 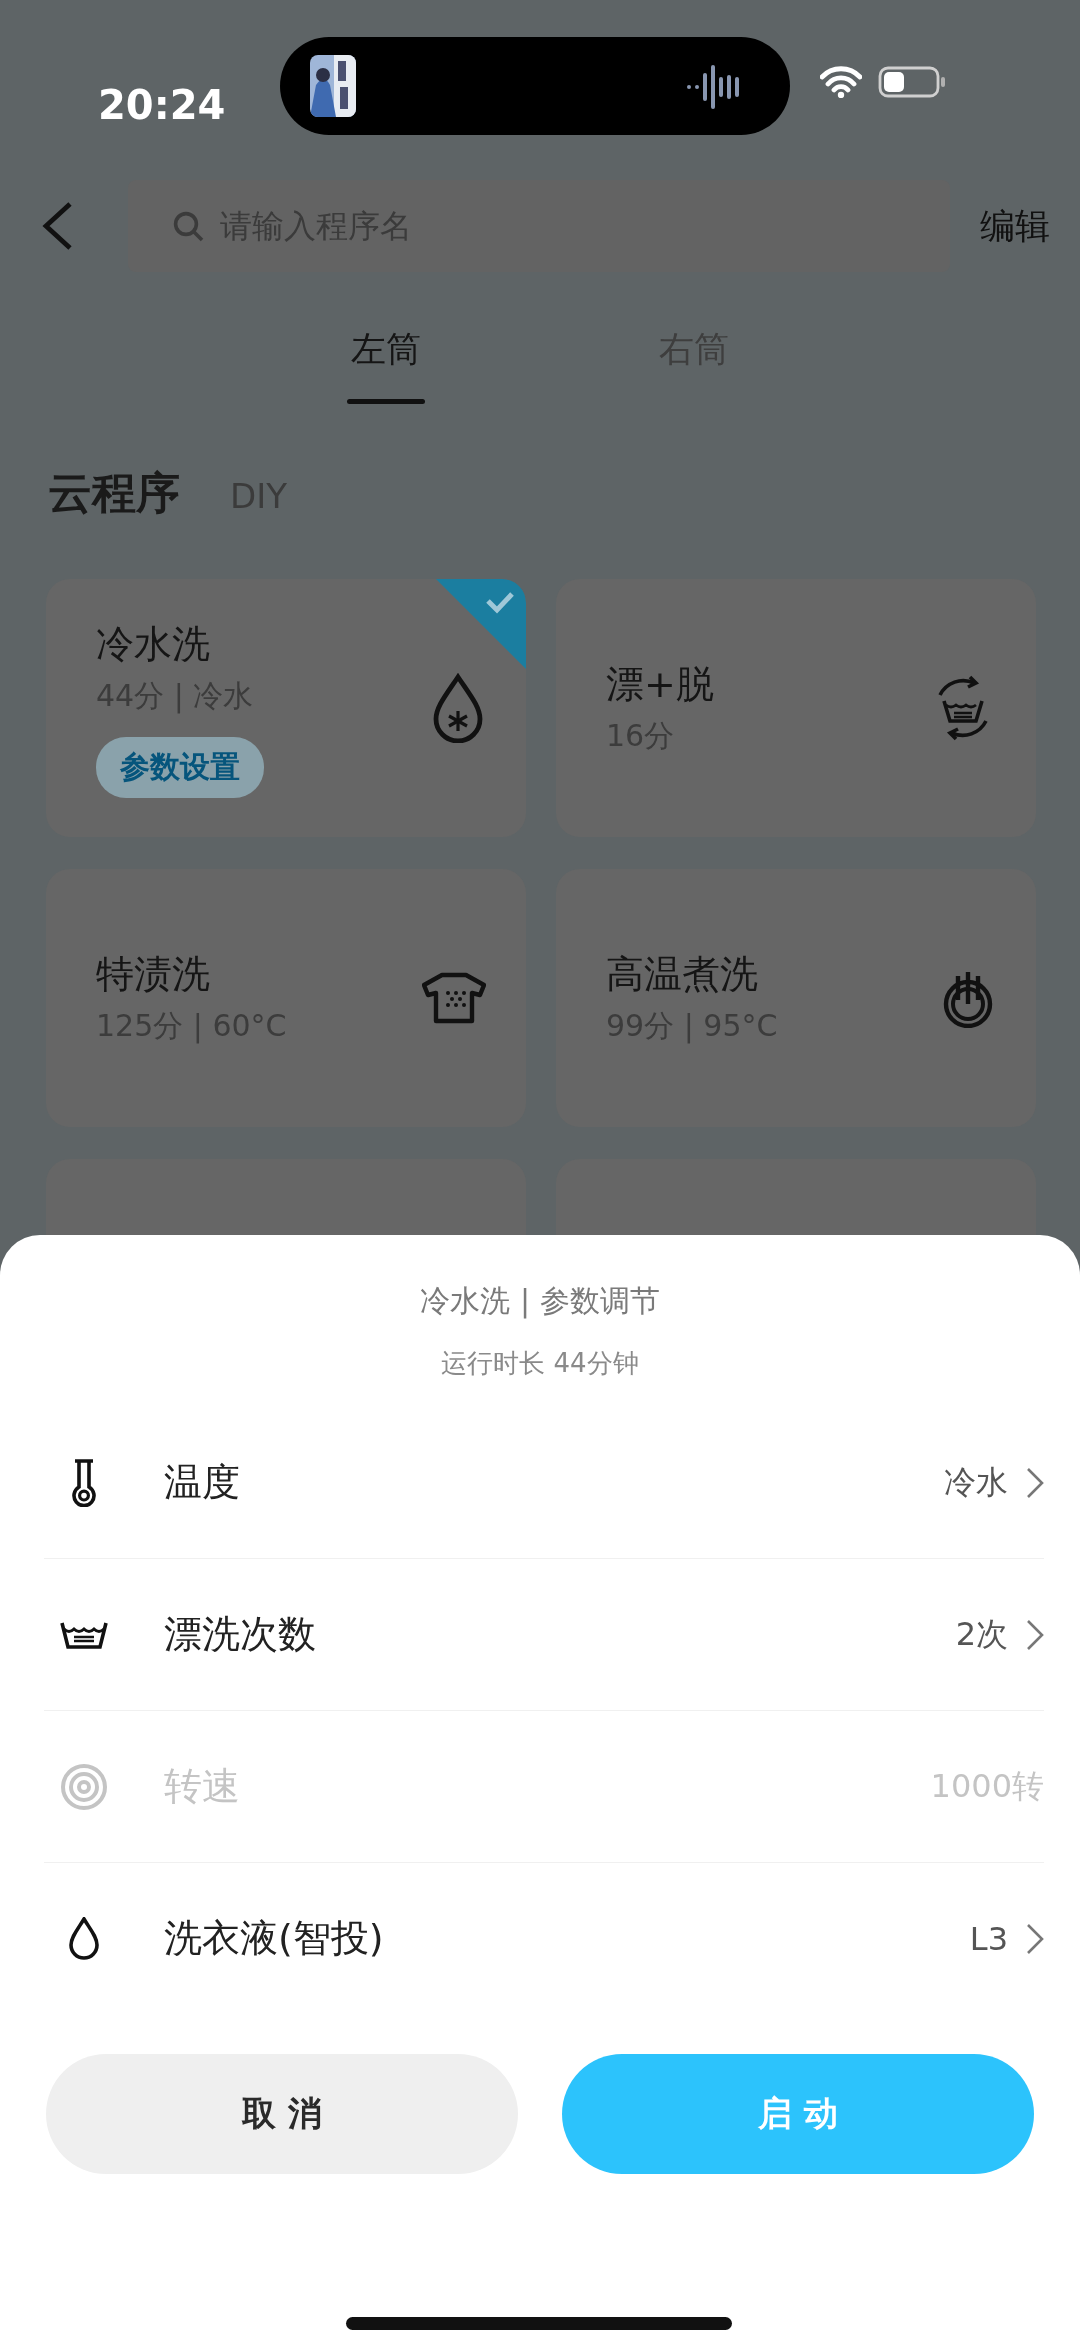 What do you see at coordinates (798, 2114) in the screenshot?
I see `start-button: 启 动` at bounding box center [798, 2114].